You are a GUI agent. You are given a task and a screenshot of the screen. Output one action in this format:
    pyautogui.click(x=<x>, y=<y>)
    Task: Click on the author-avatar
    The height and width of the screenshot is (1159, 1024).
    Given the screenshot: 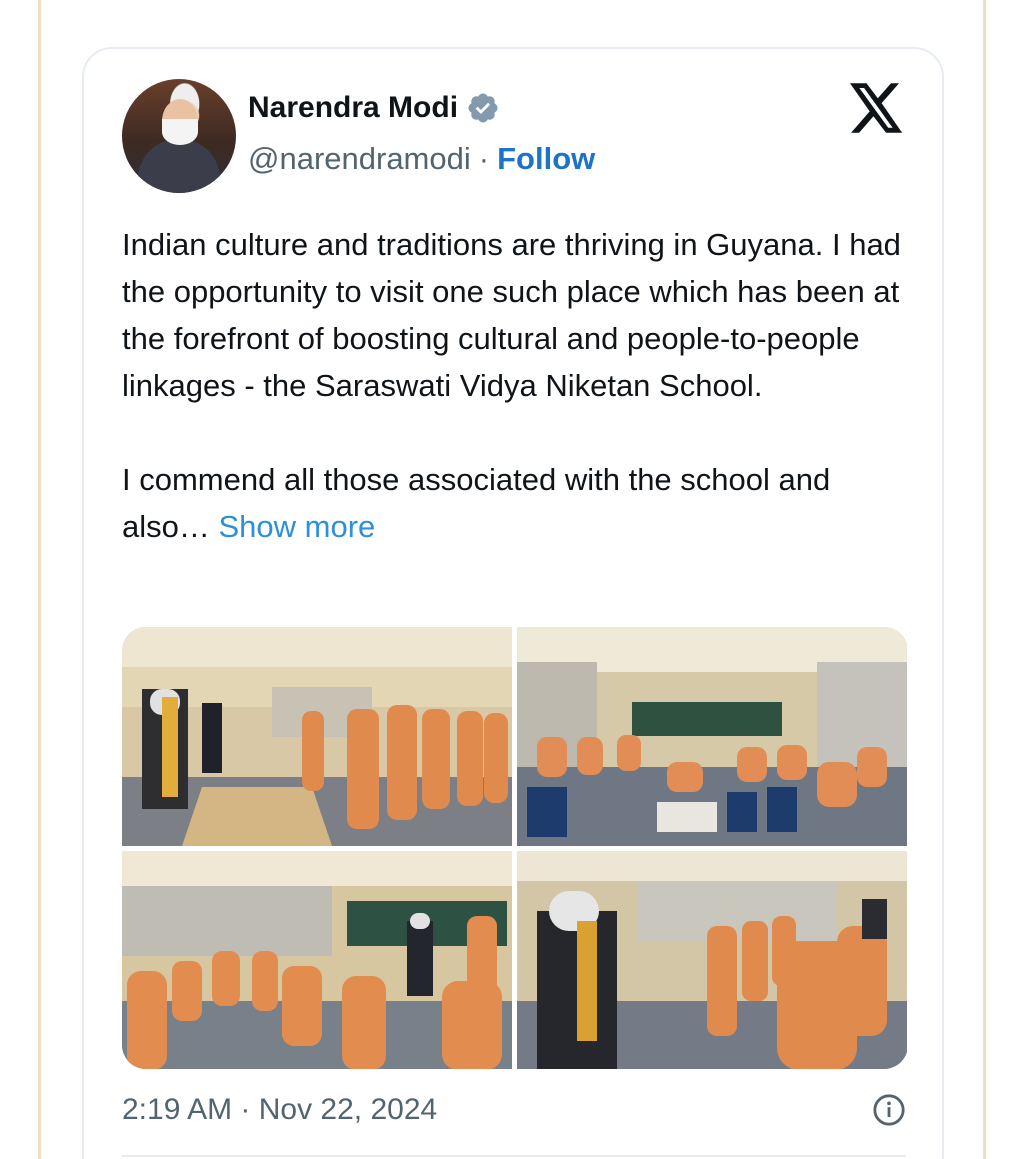 What is the action you would take?
    pyautogui.click(x=179, y=136)
    